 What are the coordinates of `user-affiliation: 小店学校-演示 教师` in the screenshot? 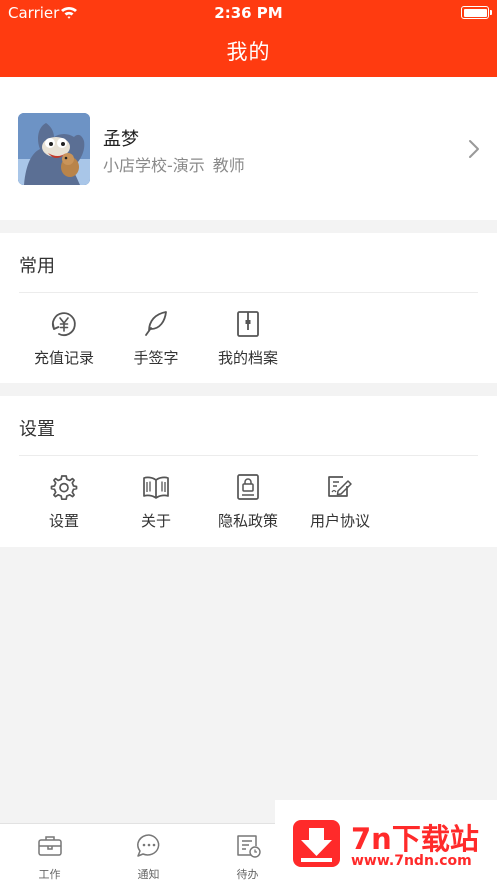 It's located at (174, 164).